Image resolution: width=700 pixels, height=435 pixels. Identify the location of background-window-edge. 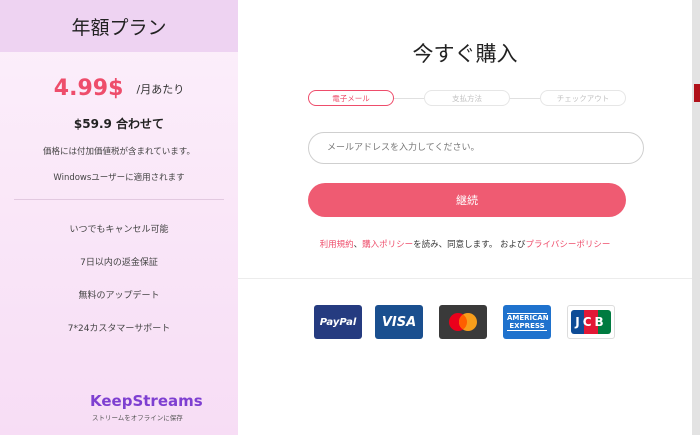
(696, 217).